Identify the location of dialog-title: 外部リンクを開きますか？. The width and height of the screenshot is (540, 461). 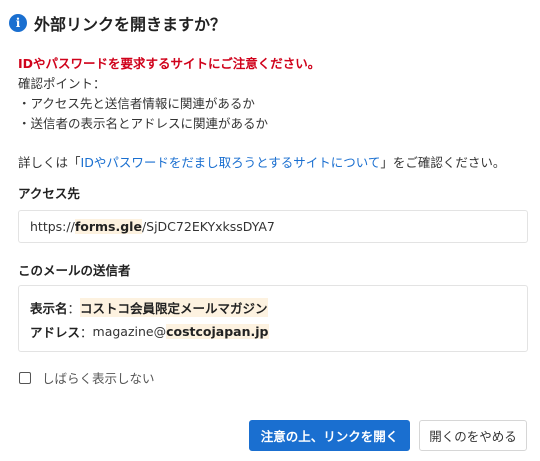
(130, 24).